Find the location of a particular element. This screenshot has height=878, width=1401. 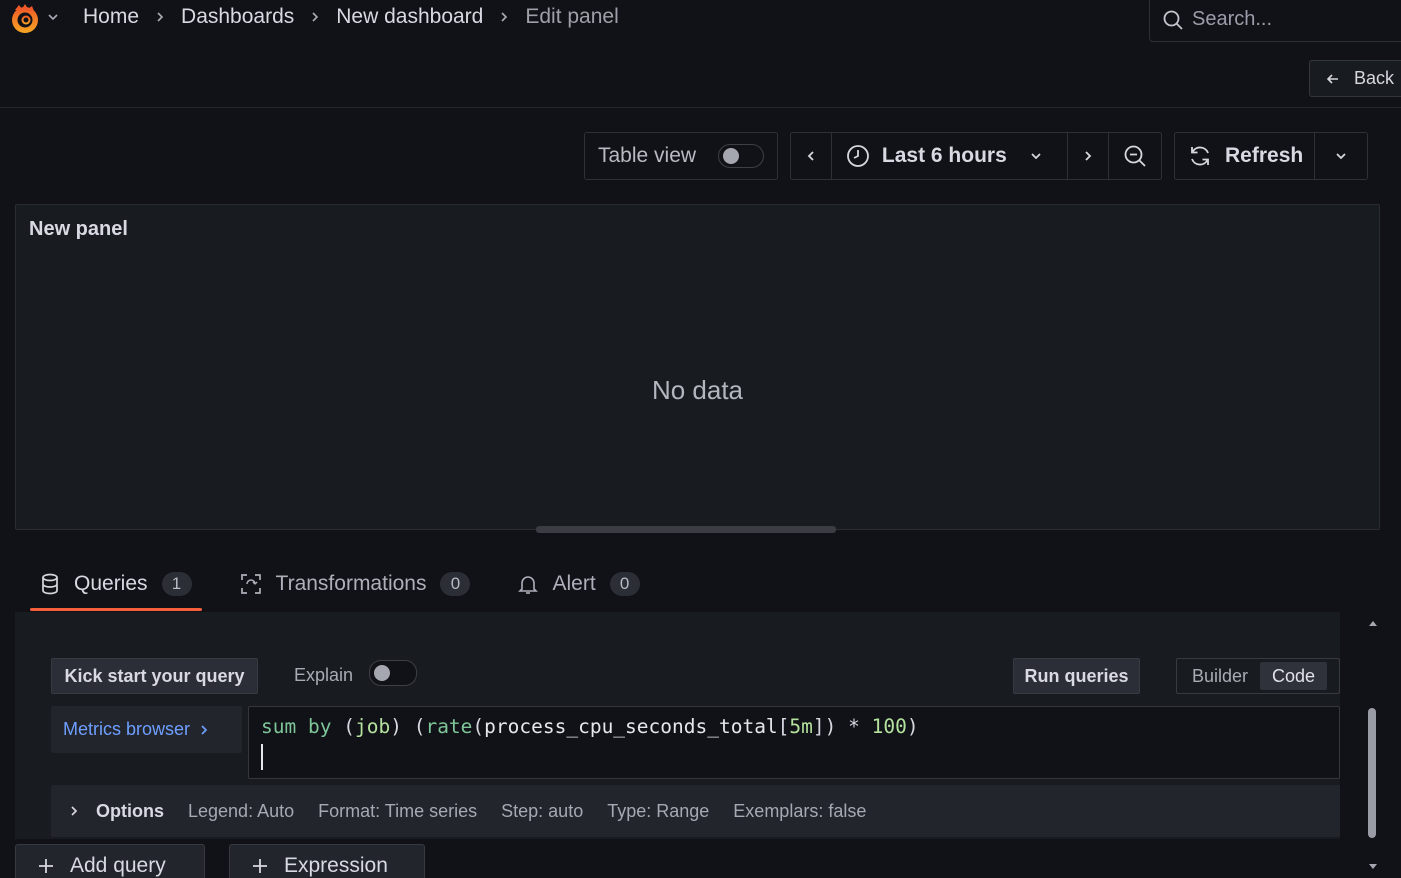

arrow-left-icon is located at coordinates (1332, 78).